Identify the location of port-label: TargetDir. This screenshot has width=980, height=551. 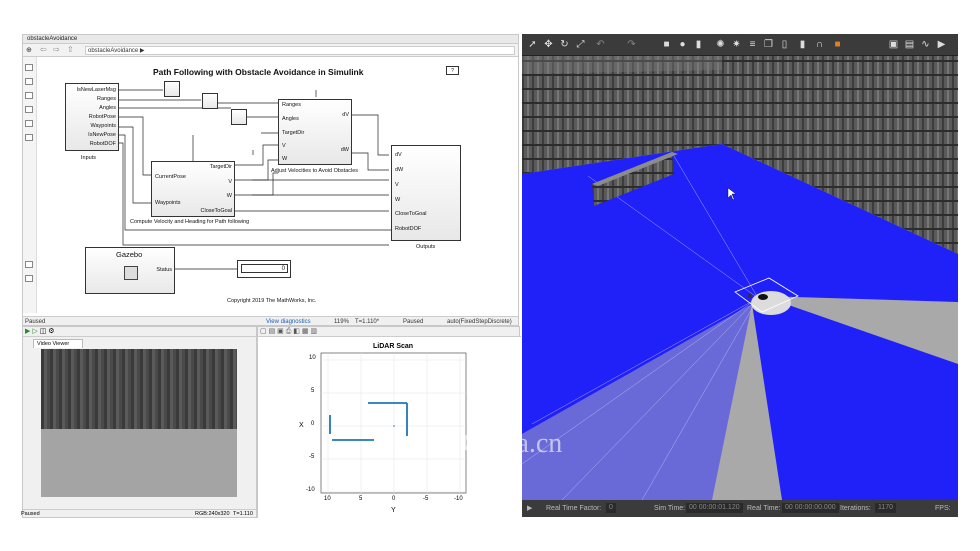
(293, 133).